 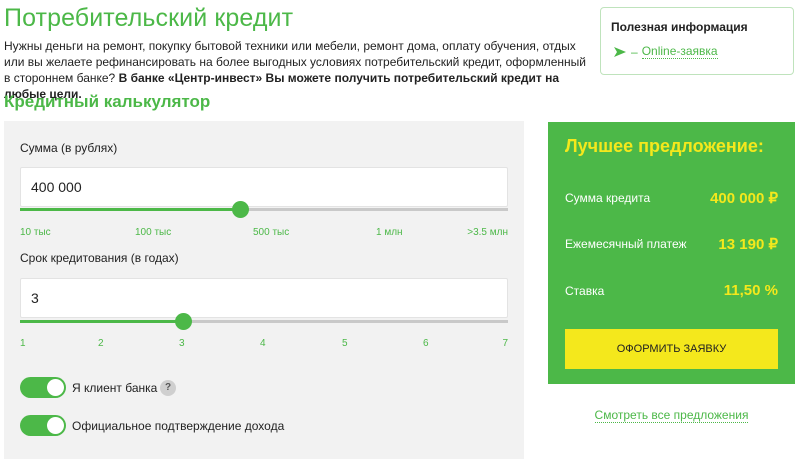 I want to click on term-ticks: 1 2 3 4 5 6 7, so click(x=264, y=345).